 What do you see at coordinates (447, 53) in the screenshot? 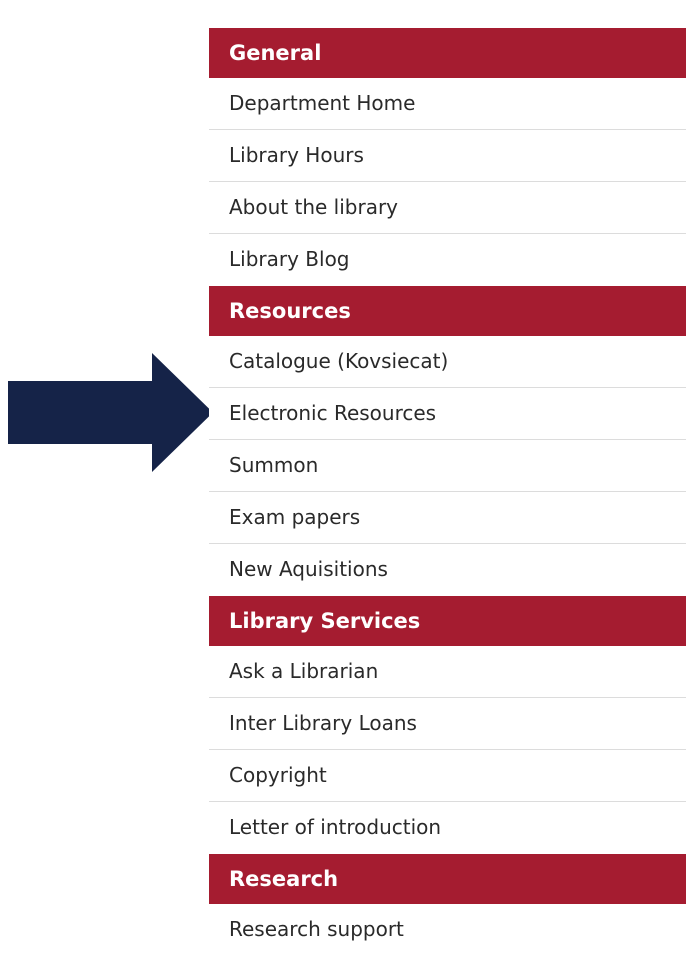
I see `section-header-general: General` at bounding box center [447, 53].